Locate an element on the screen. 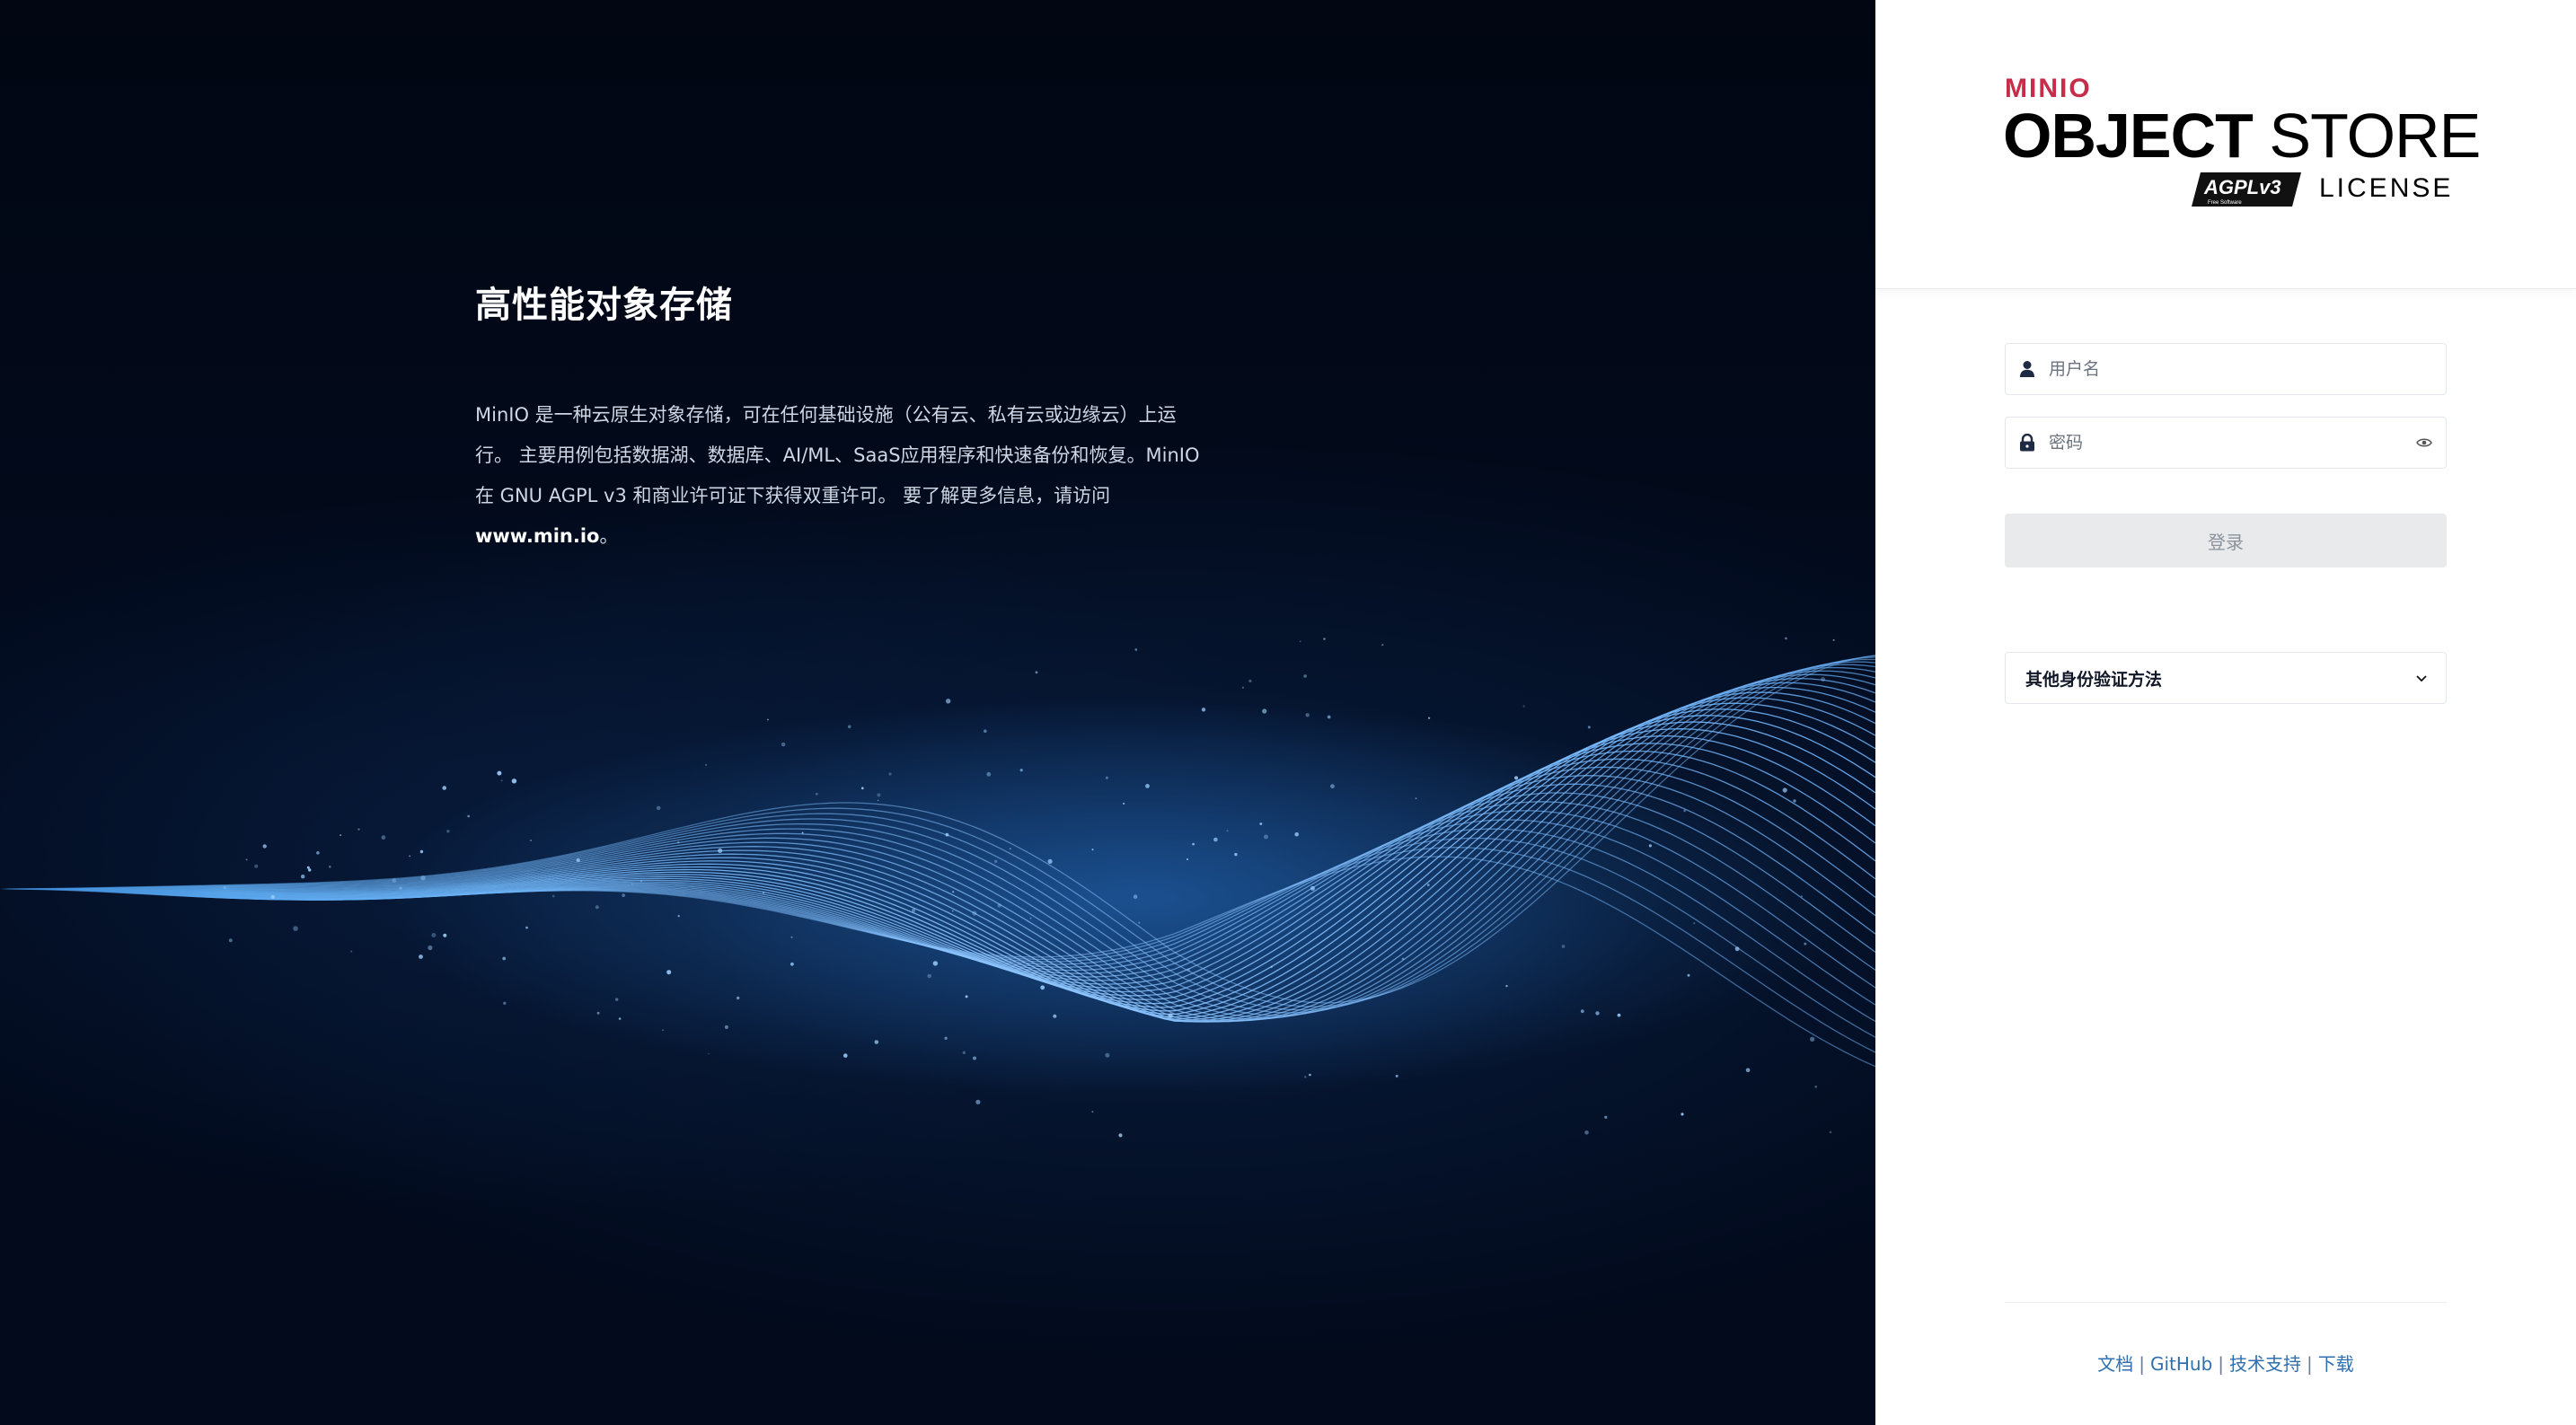 The image size is (2576, 1425). username-input is located at coordinates (2247, 369).